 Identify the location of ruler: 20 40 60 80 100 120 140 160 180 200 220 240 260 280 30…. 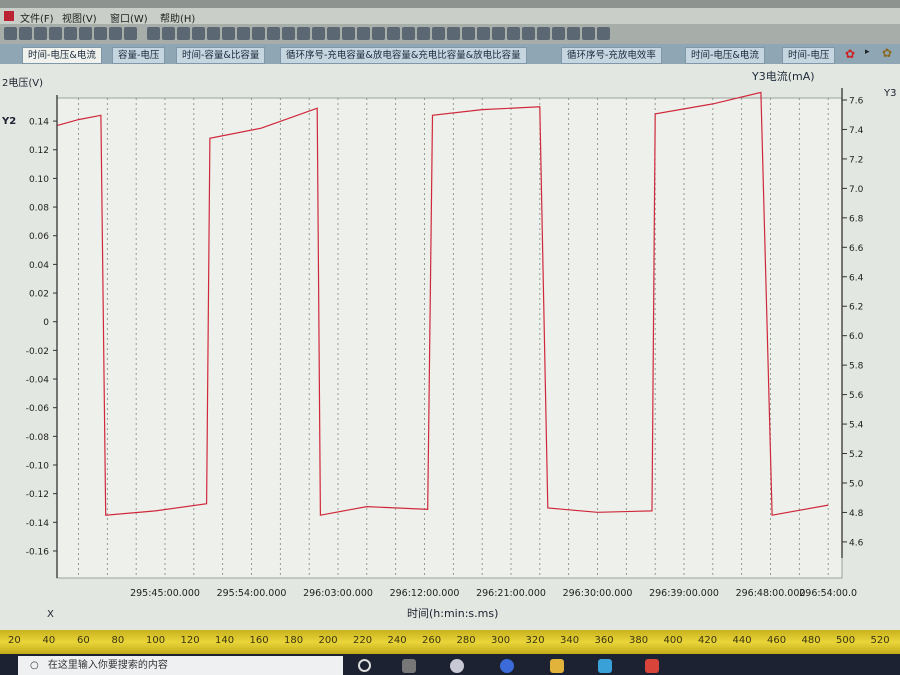
(450, 642).